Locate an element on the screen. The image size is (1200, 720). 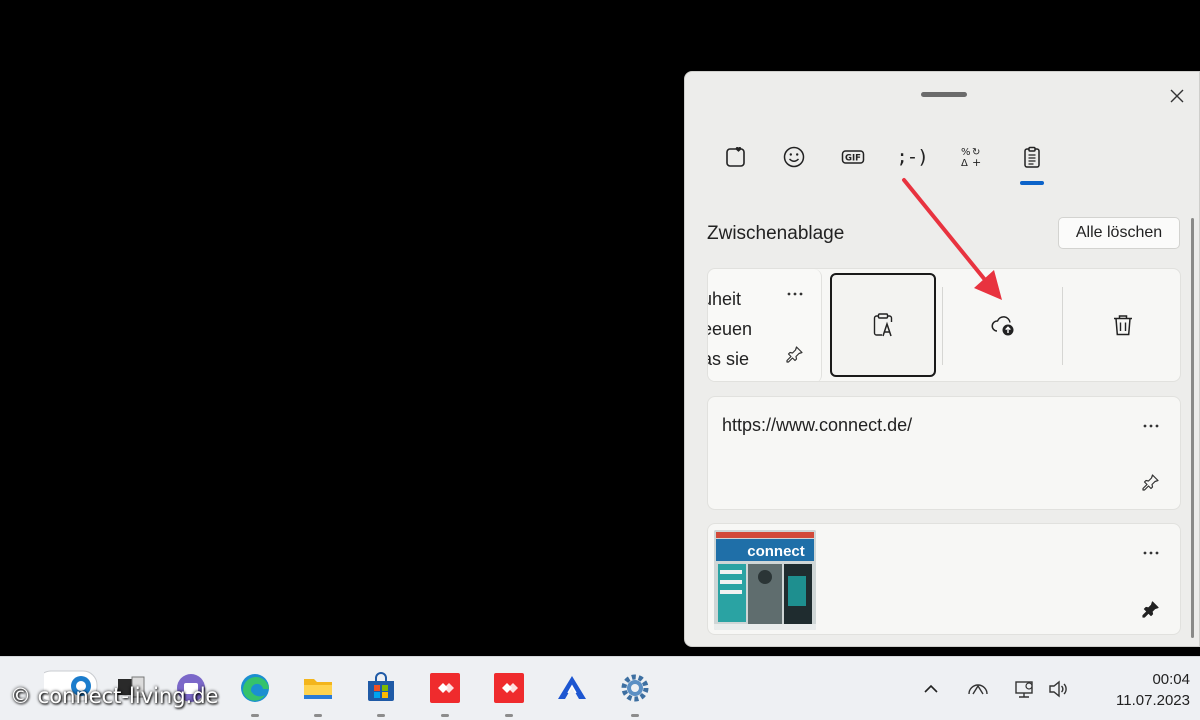
speaker-icon is located at coordinates (1058, 689).